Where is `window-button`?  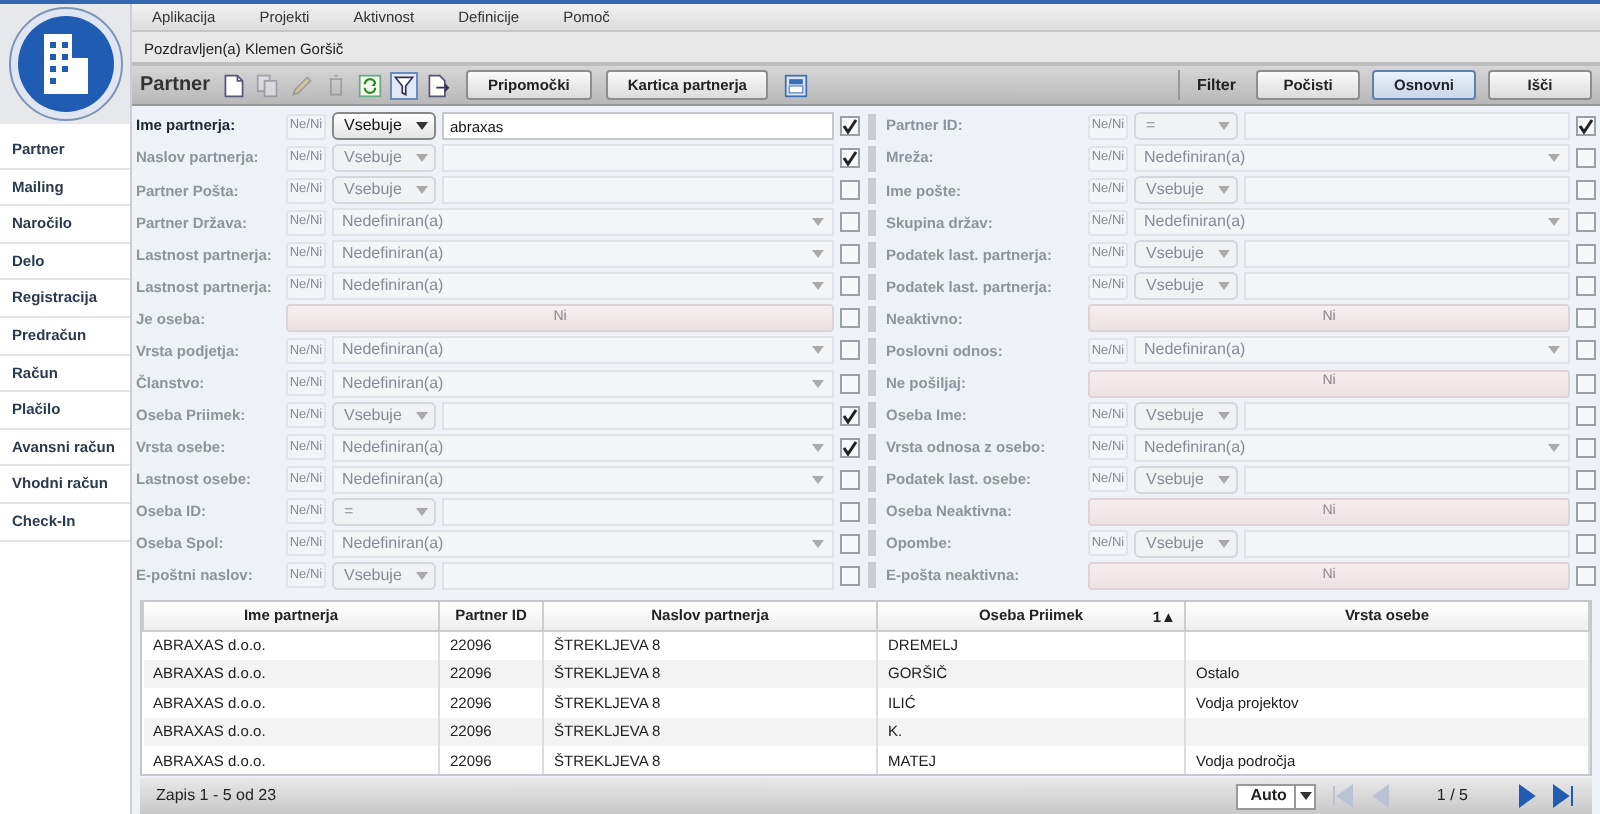 window-button is located at coordinates (796, 85).